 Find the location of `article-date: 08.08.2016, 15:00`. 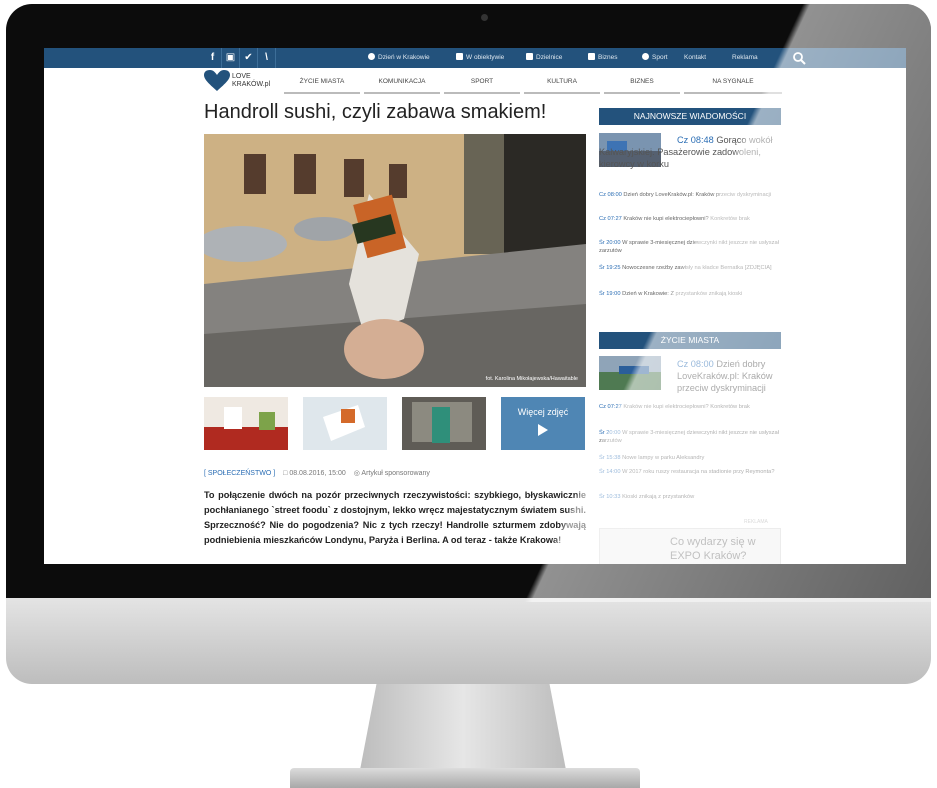

article-date: 08.08.2016, 15:00 is located at coordinates (317, 473).